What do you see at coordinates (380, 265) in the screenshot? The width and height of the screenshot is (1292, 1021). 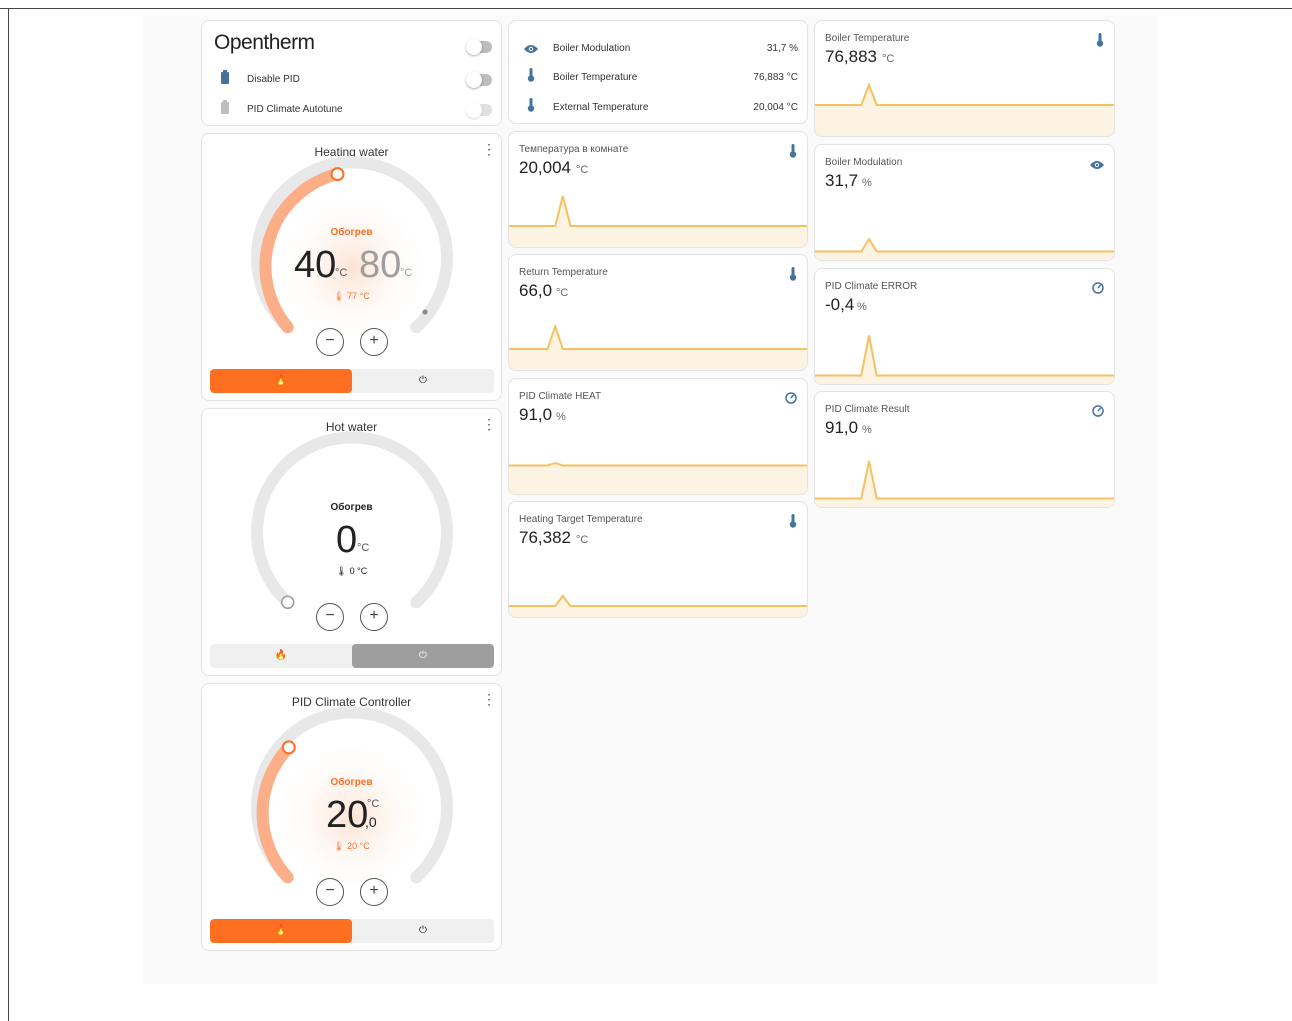 I see `target-high-value: 80` at bounding box center [380, 265].